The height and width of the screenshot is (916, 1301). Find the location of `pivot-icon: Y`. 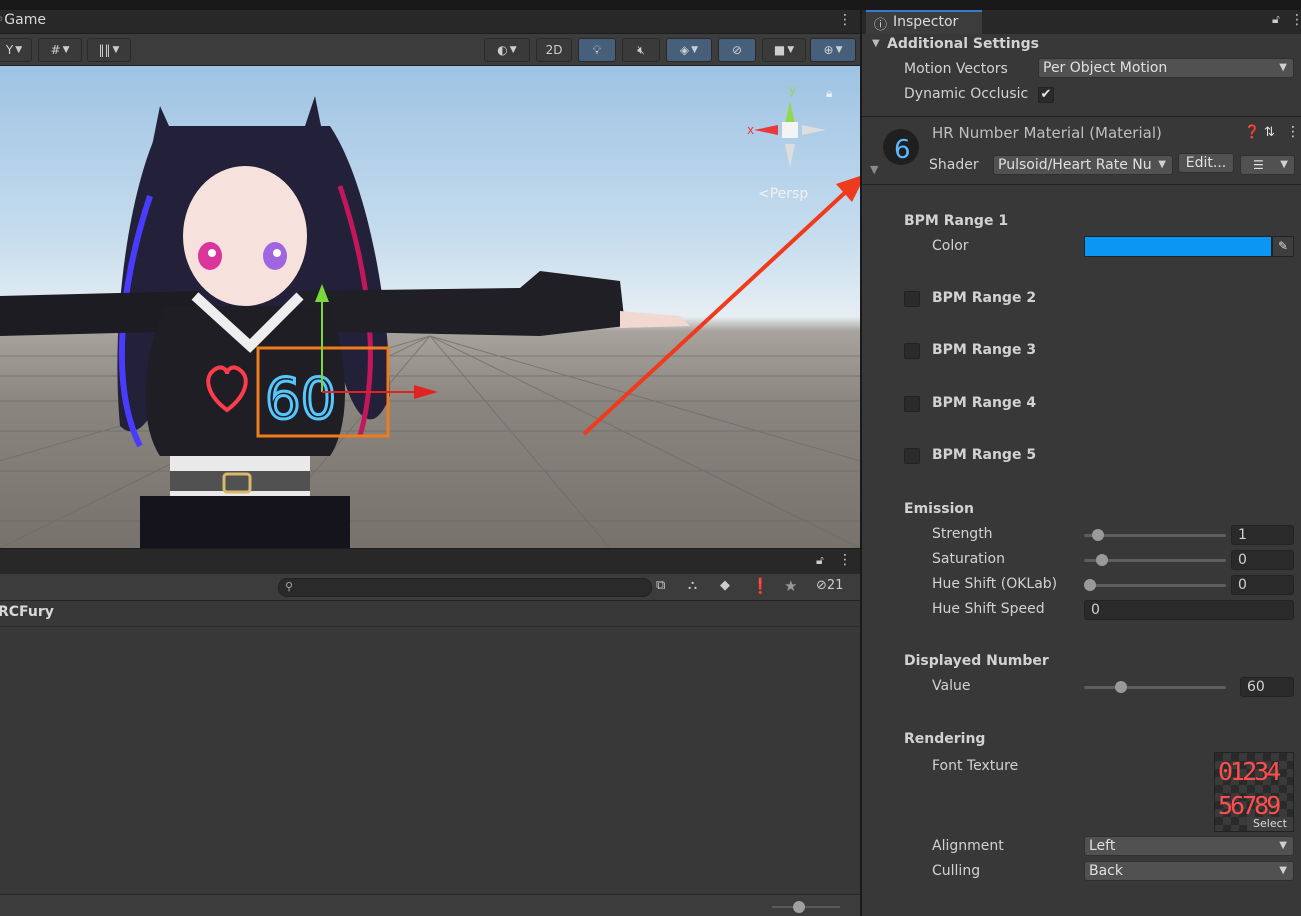

pivot-icon: Y is located at coordinates (9, 50).